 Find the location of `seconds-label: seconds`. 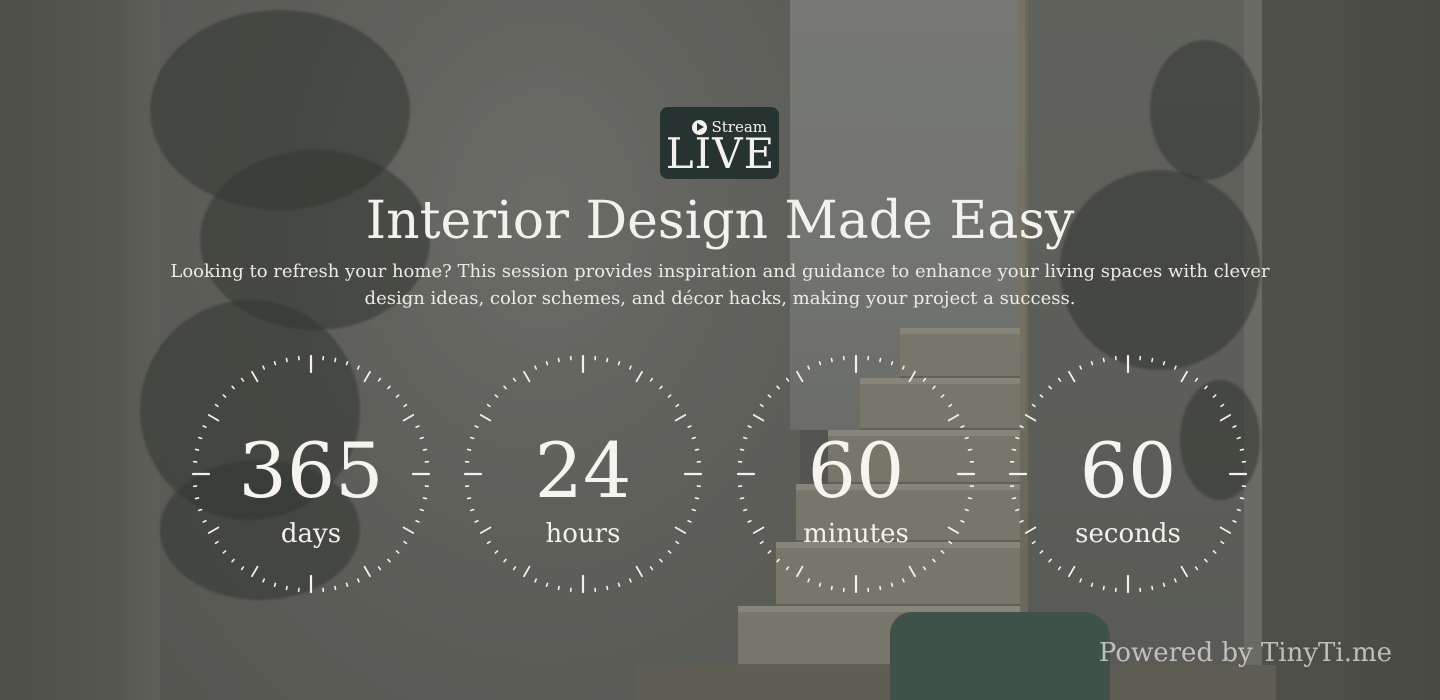

seconds-label: seconds is located at coordinates (1128, 534).